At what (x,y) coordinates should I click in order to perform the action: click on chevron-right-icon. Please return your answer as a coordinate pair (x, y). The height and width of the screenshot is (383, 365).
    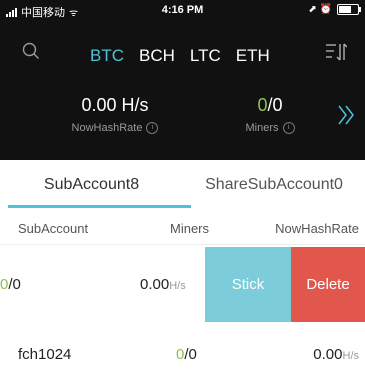
    Looking at the image, I should click on (346, 115).